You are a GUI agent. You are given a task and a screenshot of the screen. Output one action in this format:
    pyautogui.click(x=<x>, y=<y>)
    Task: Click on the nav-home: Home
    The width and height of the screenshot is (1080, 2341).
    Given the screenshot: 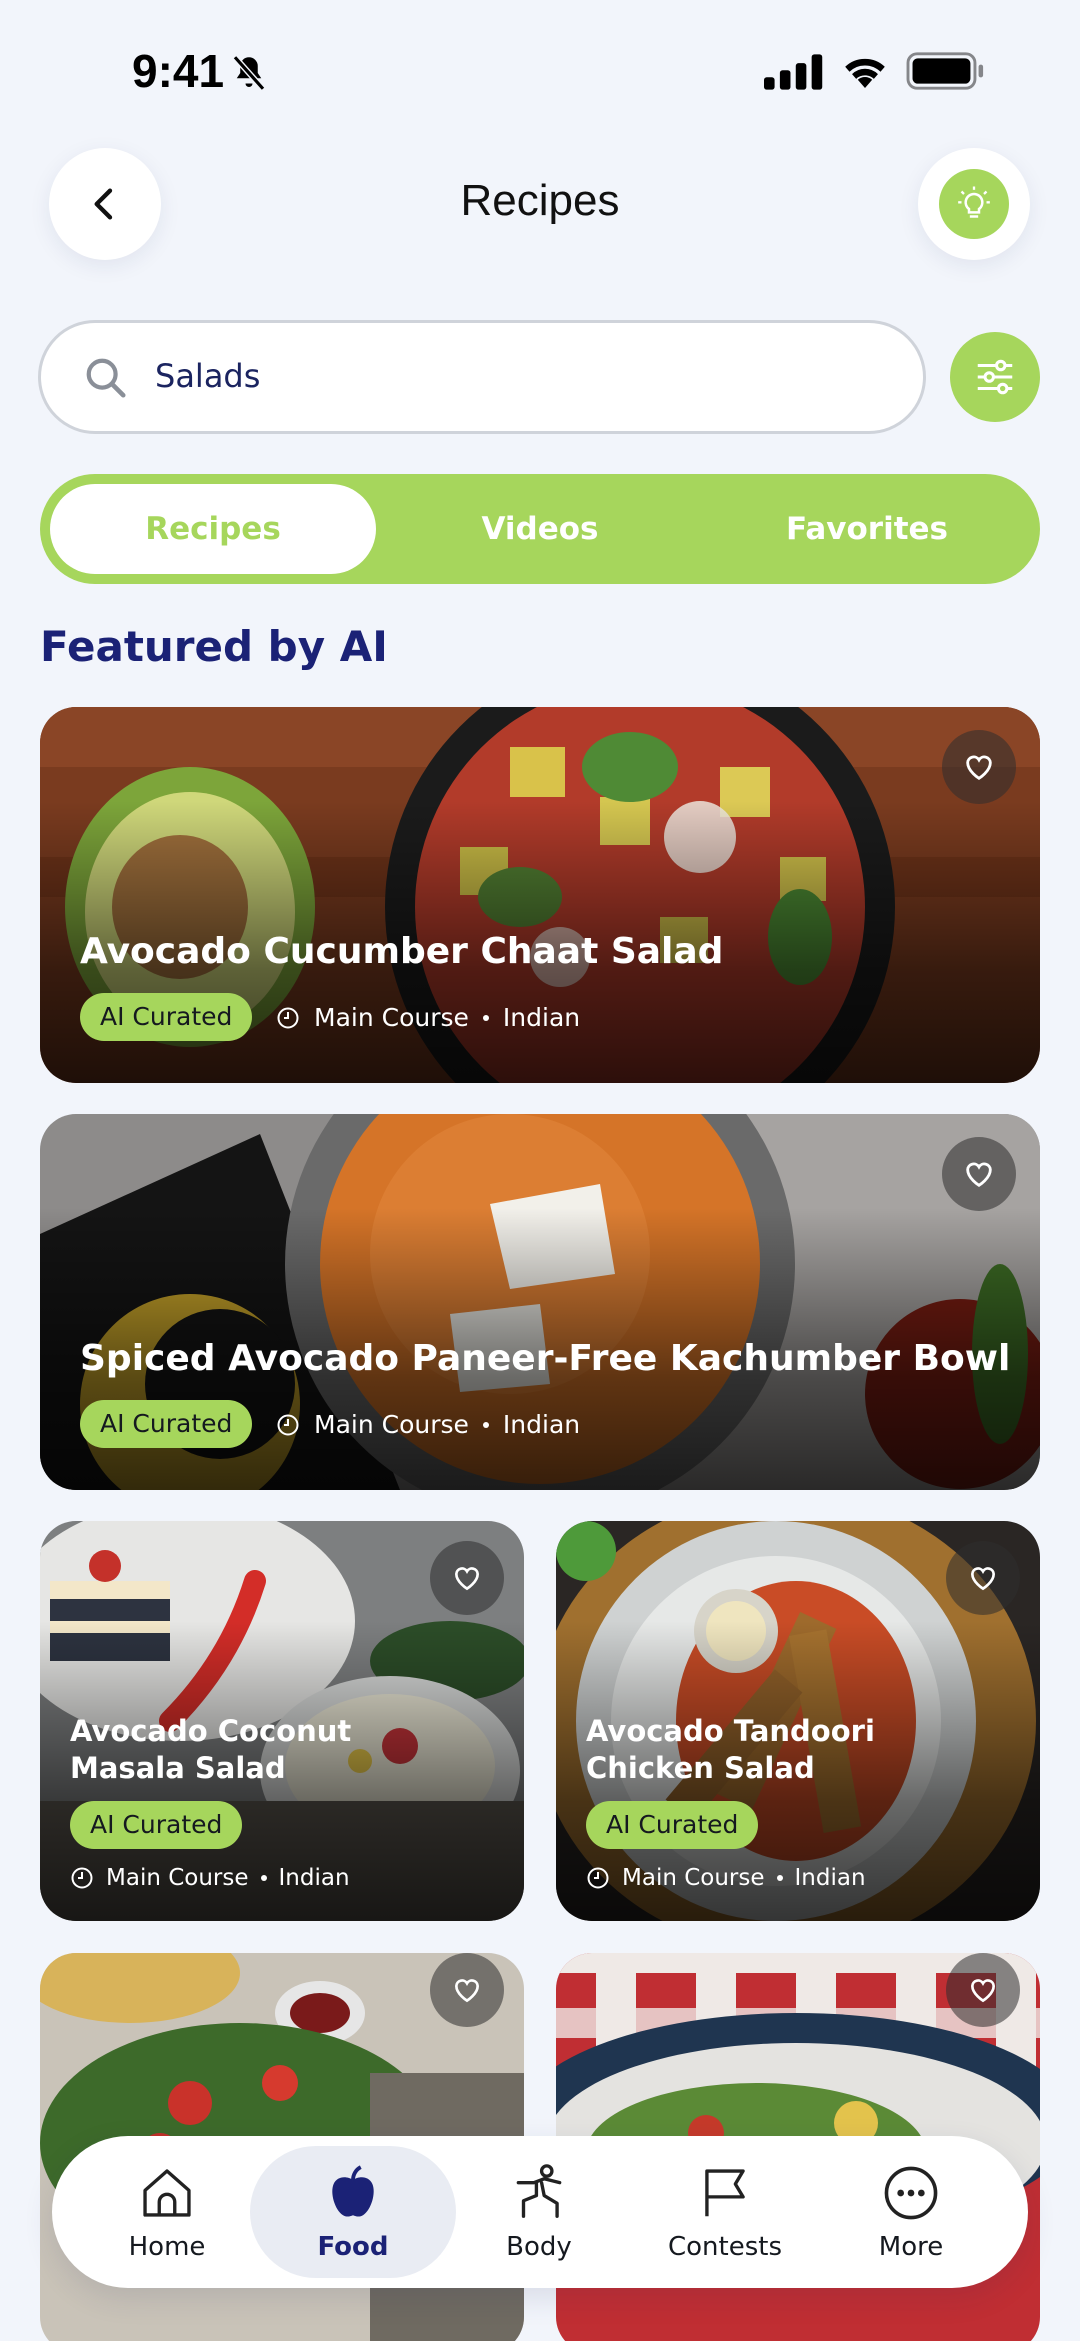 What is the action you would take?
    pyautogui.click(x=167, y=2212)
    